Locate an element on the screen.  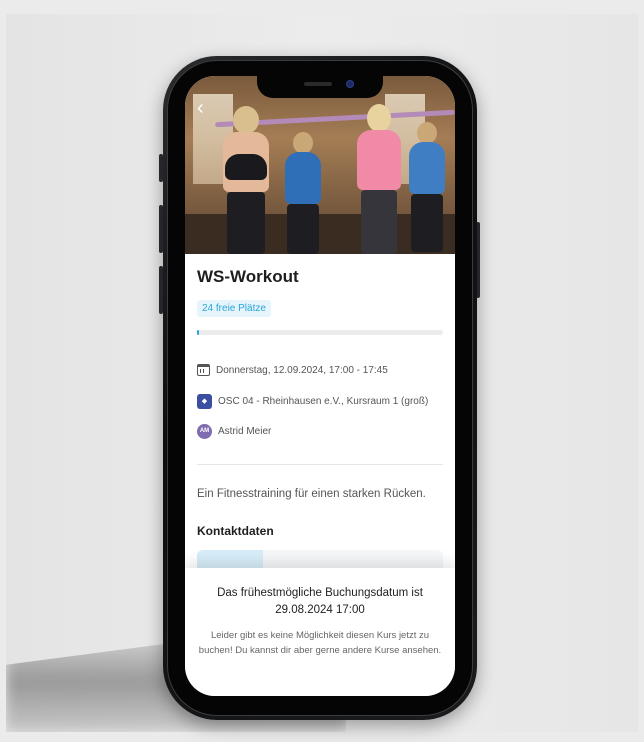
chevron-left-icon: ‹ is located at coordinates (200, 108).